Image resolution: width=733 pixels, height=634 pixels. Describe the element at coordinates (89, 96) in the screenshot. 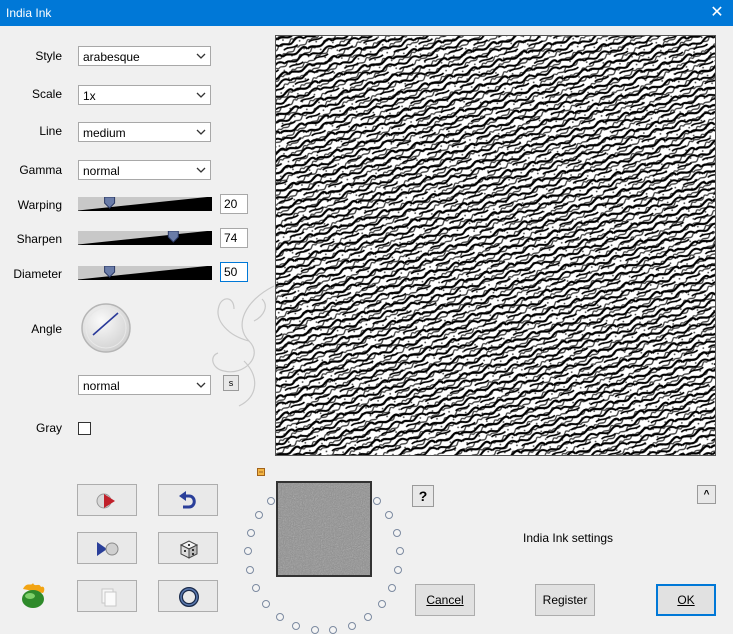

I see `scale-value: 1x` at that location.